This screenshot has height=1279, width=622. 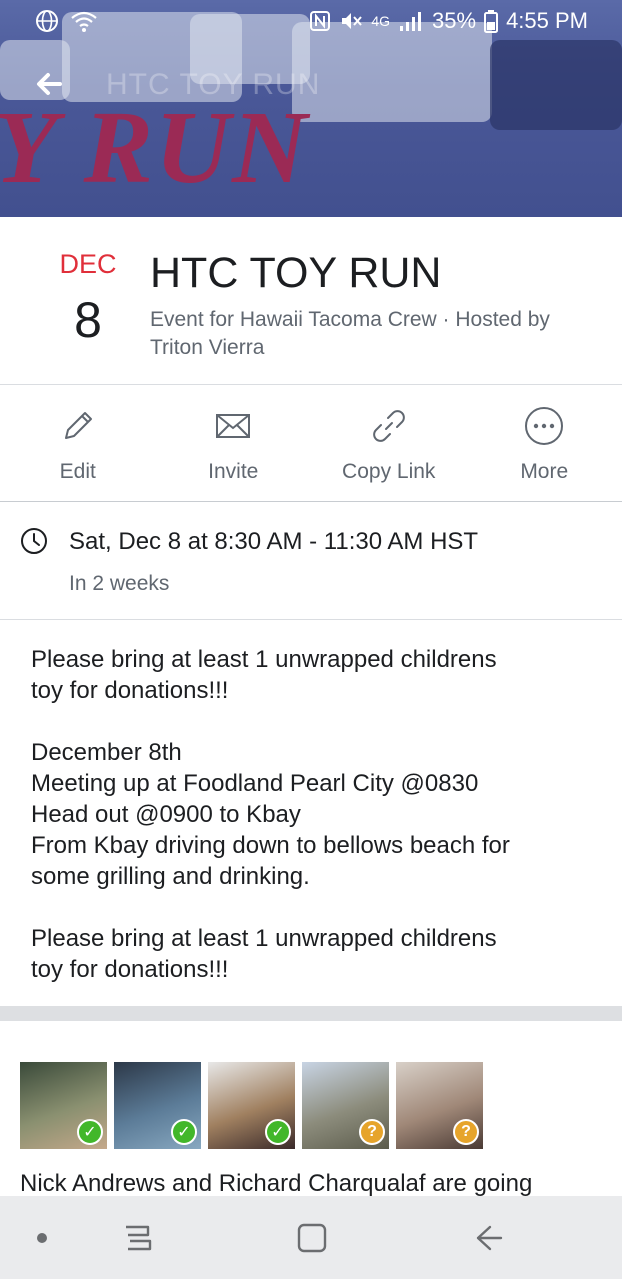 I want to click on back-nav-icon, so click(x=489, y=1237).